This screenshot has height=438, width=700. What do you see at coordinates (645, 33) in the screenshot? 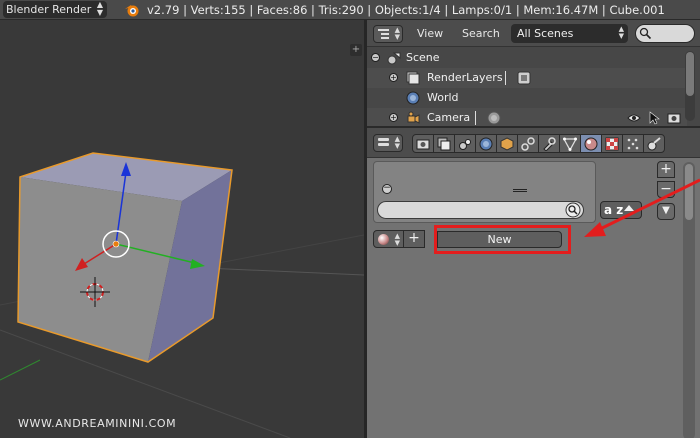
I see `search-icon` at bounding box center [645, 33].